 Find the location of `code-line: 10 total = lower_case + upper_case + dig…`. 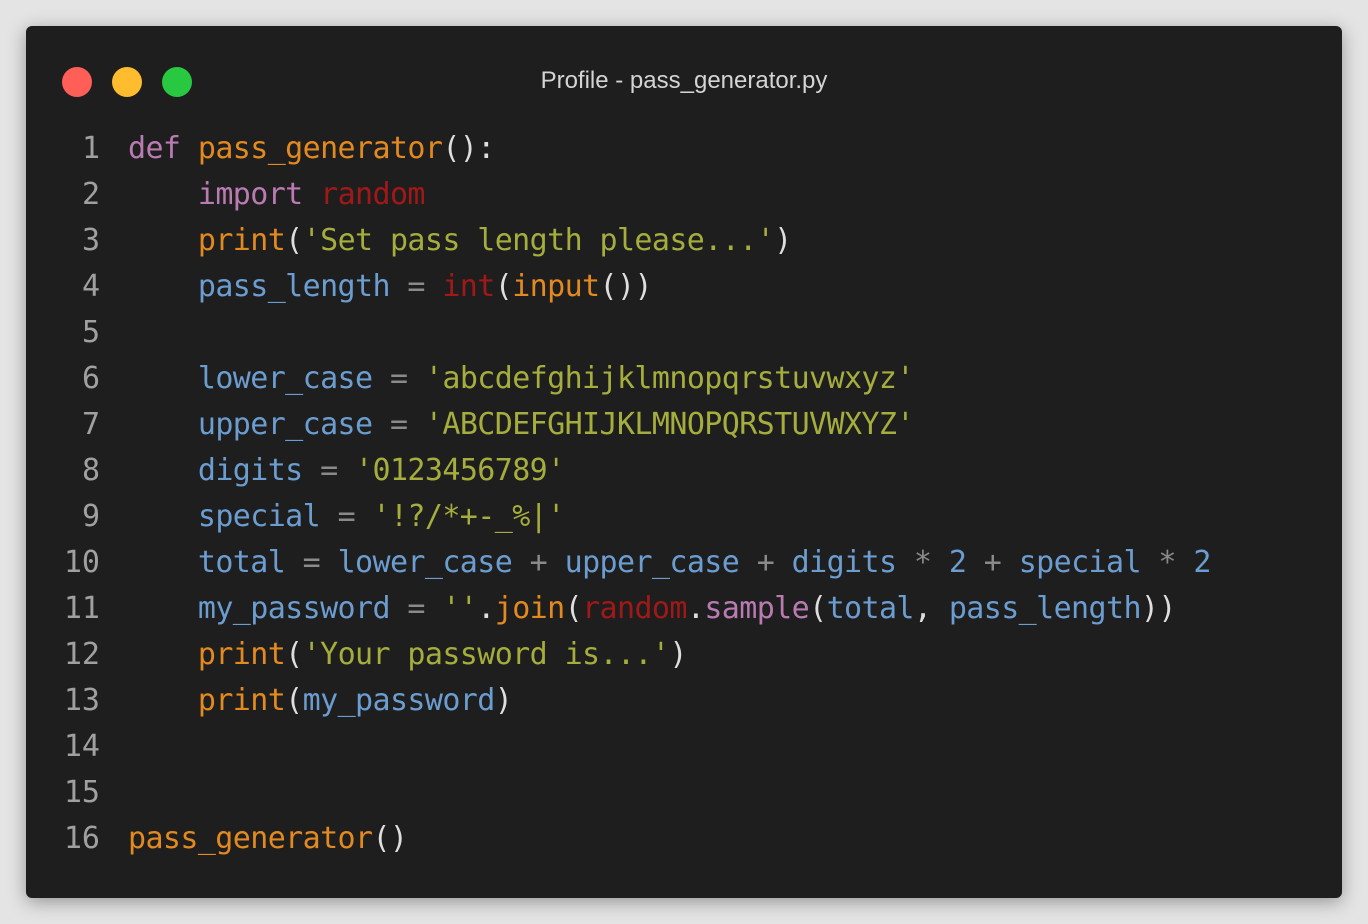

code-line: 10 total = lower_case + upper_case + dig… is located at coordinates (684, 563).